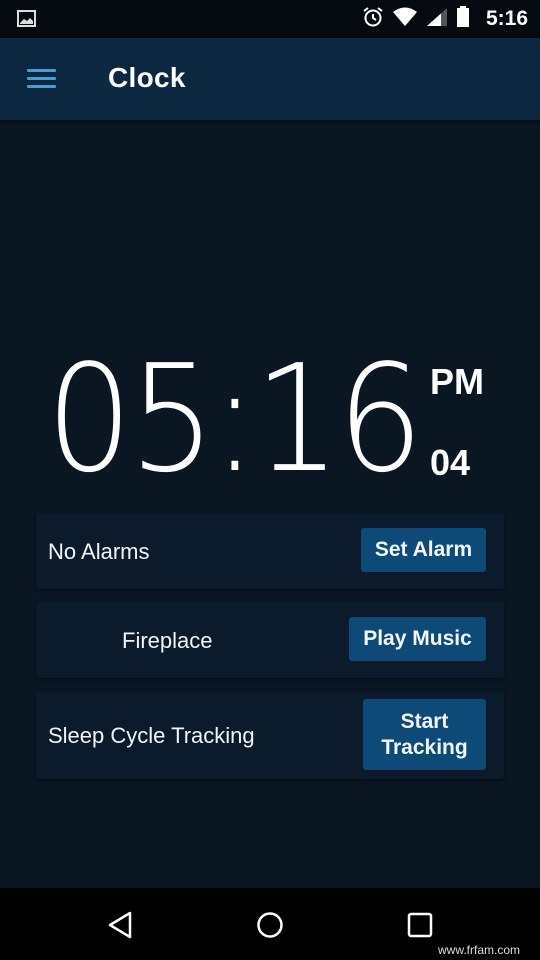  I want to click on play-music-button: Play Music, so click(417, 639).